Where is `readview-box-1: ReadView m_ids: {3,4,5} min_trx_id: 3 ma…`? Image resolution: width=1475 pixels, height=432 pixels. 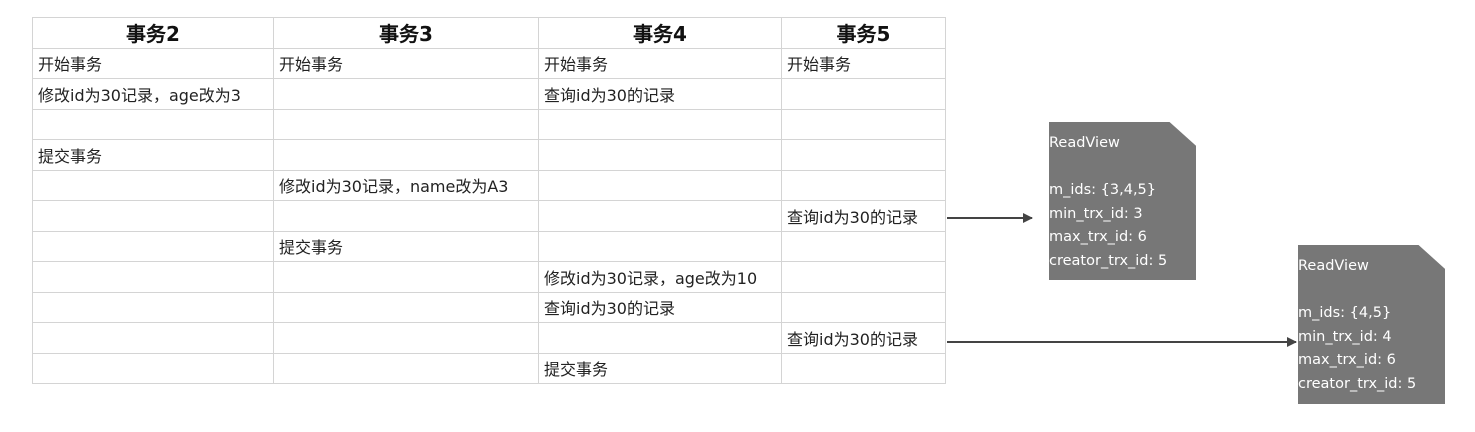
readview-box-1: ReadView m_ids: {3,4,5} min_trx_id: 3 ma… is located at coordinates (1122, 201).